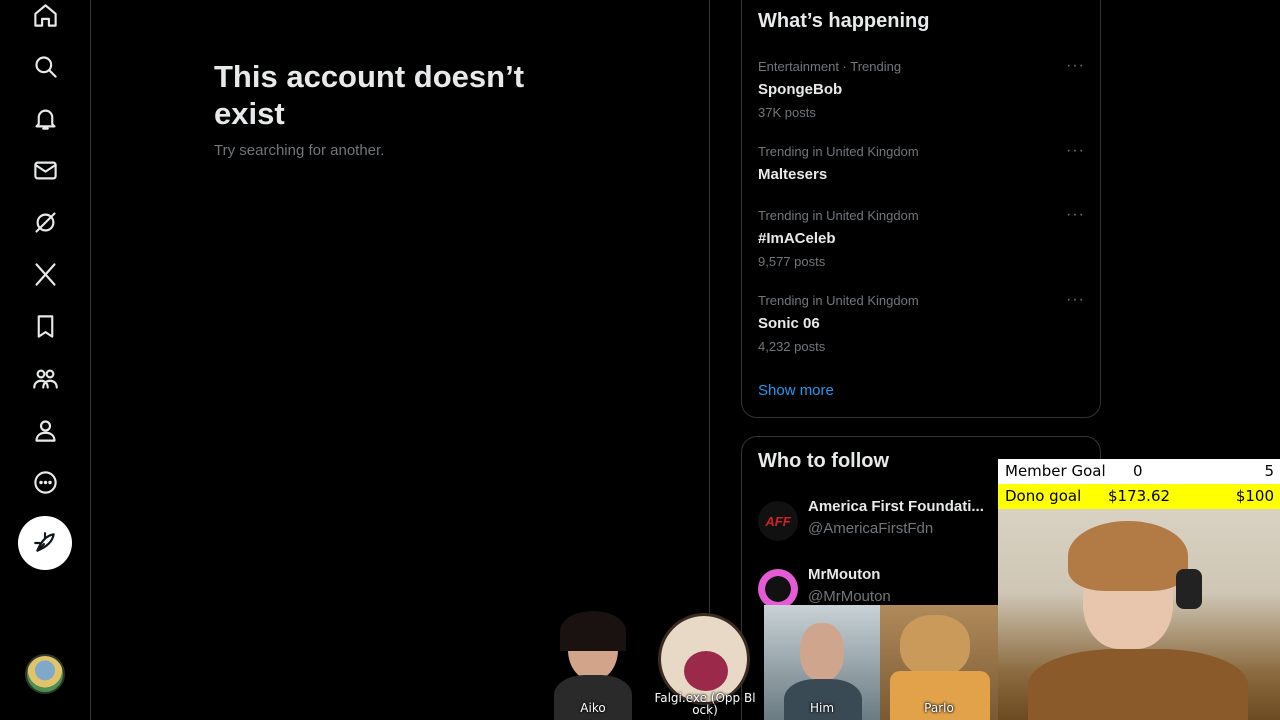 Image resolution: width=1280 pixels, height=720 pixels. I want to click on webcam-figure-hair, so click(1128, 556).